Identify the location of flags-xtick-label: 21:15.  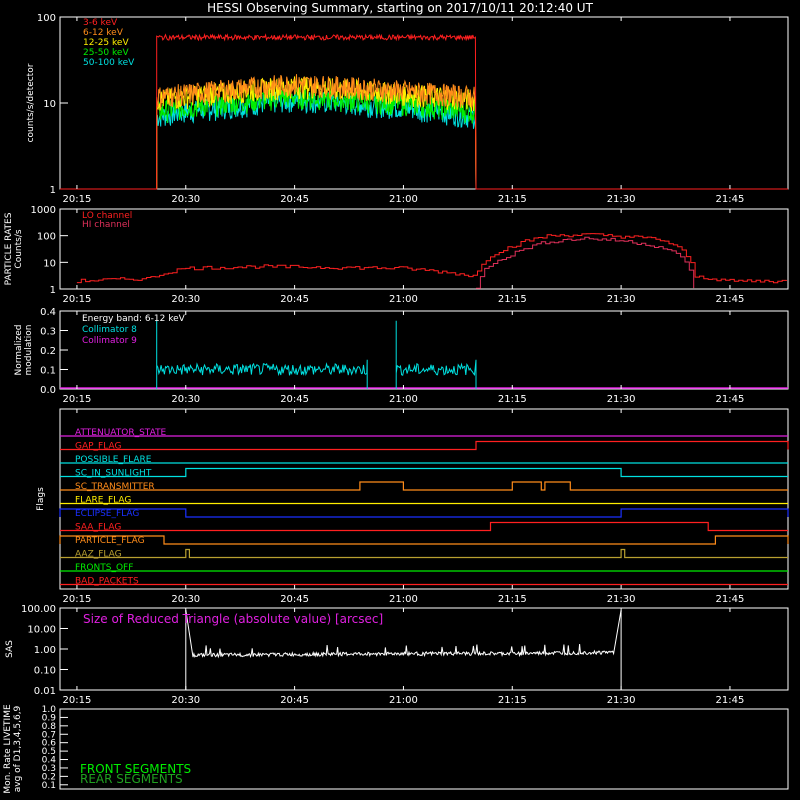
(512, 599).